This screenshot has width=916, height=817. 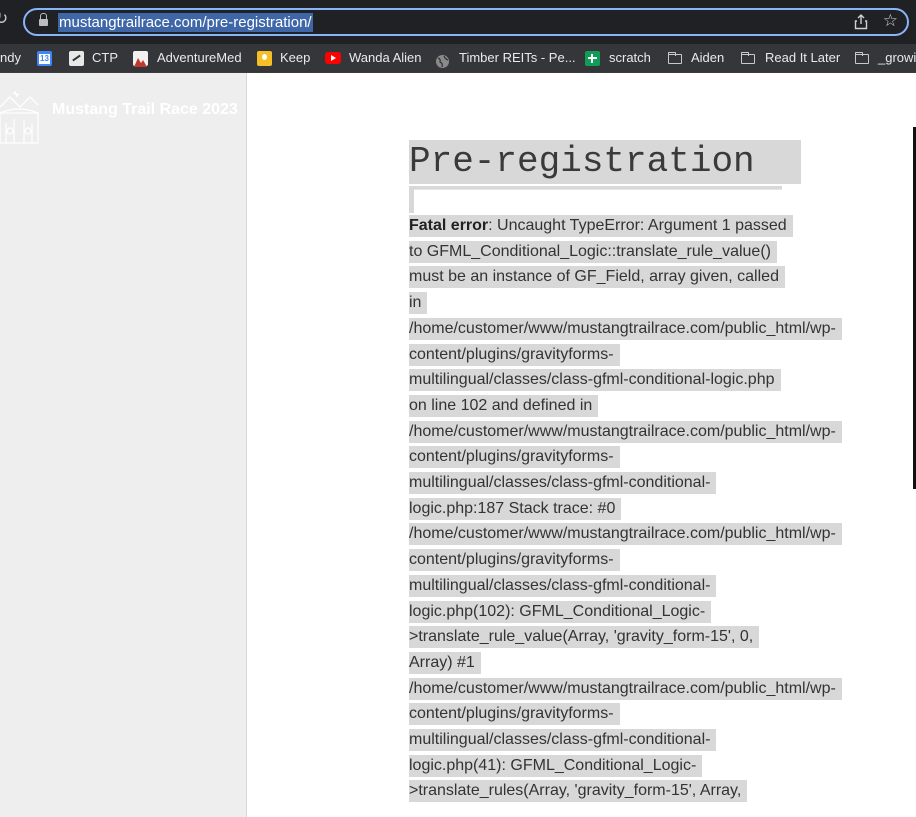 I want to click on calendar-icon: 13, so click(x=44, y=58).